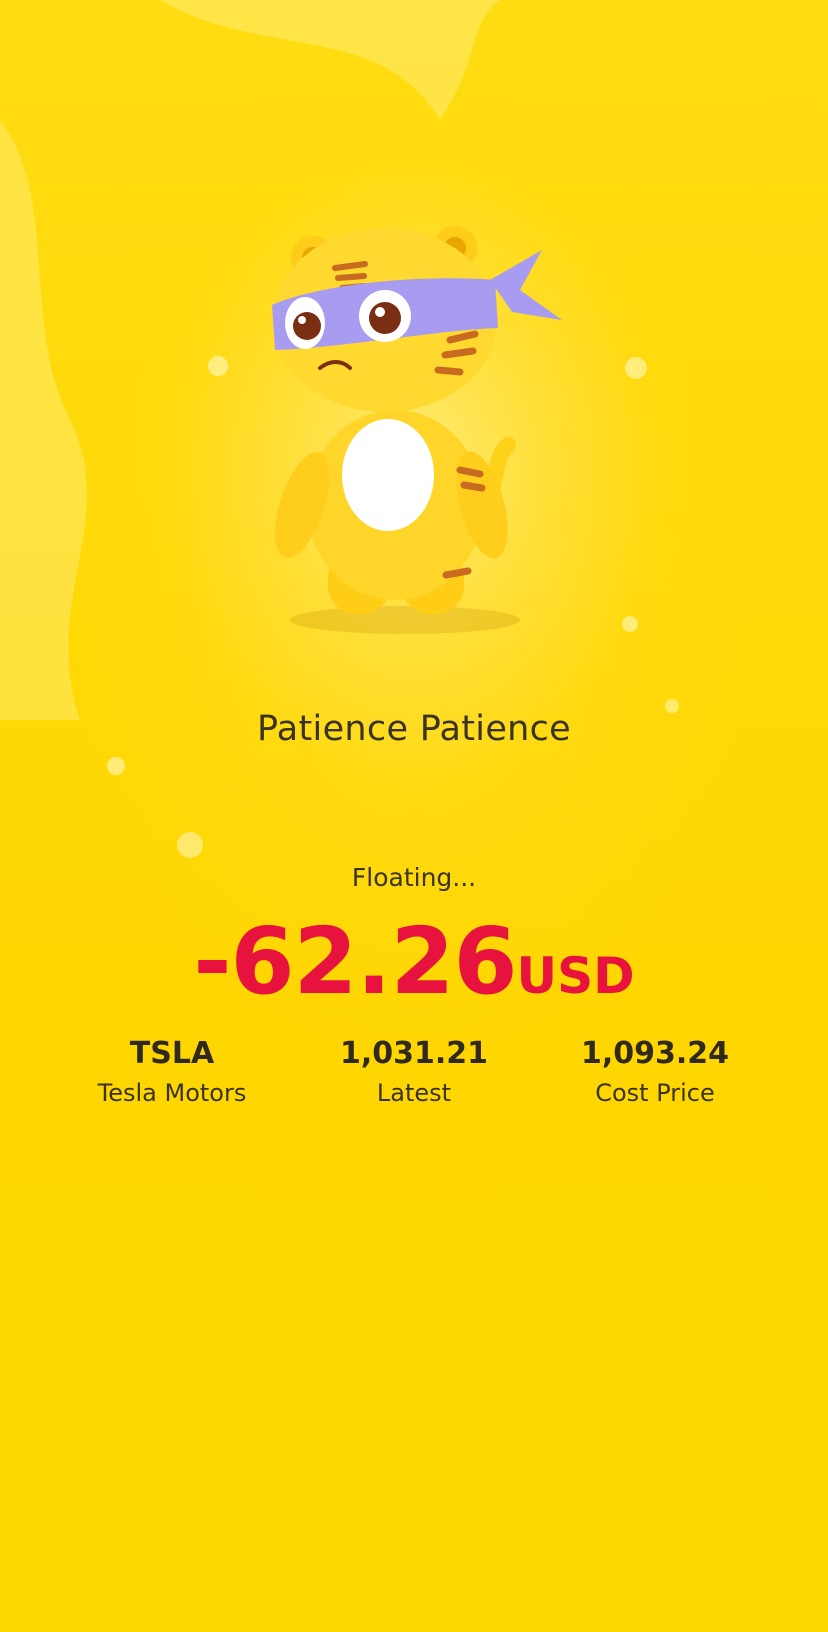  Describe the element at coordinates (414, 729) in the screenshot. I see `page-title: Patience Patience` at that location.